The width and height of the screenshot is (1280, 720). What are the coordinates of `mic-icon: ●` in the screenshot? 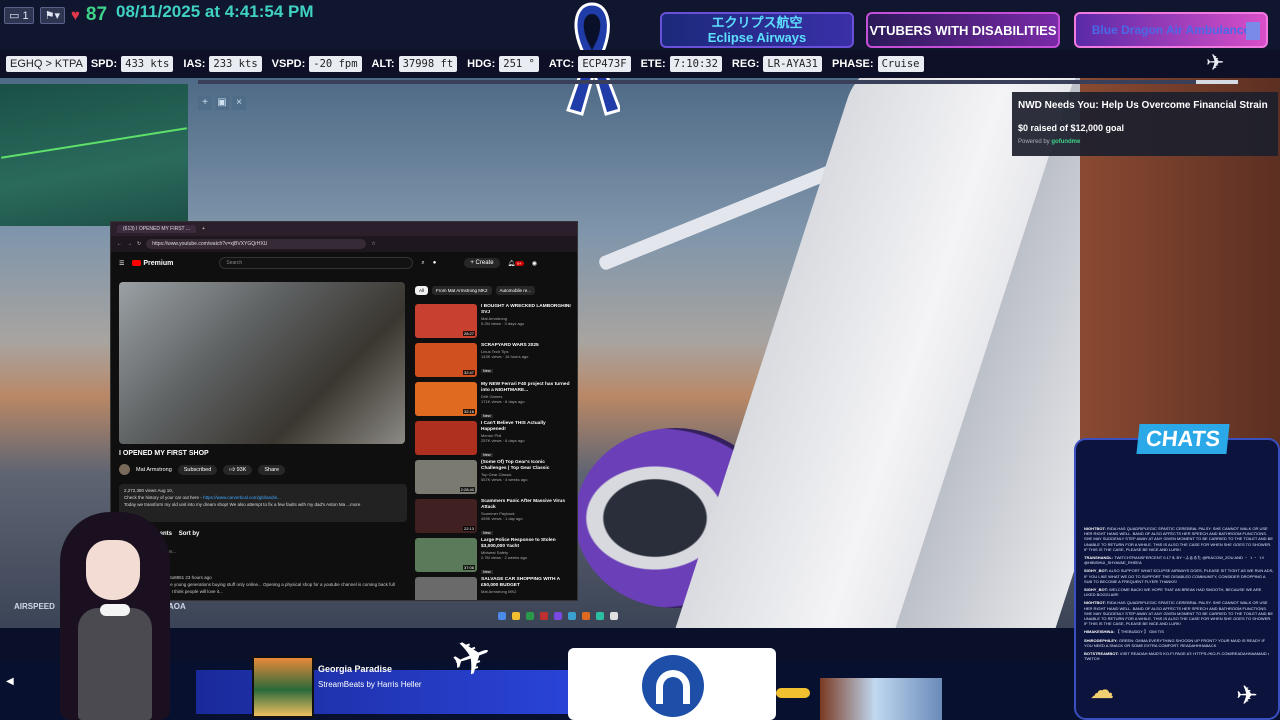 It's located at (435, 263).